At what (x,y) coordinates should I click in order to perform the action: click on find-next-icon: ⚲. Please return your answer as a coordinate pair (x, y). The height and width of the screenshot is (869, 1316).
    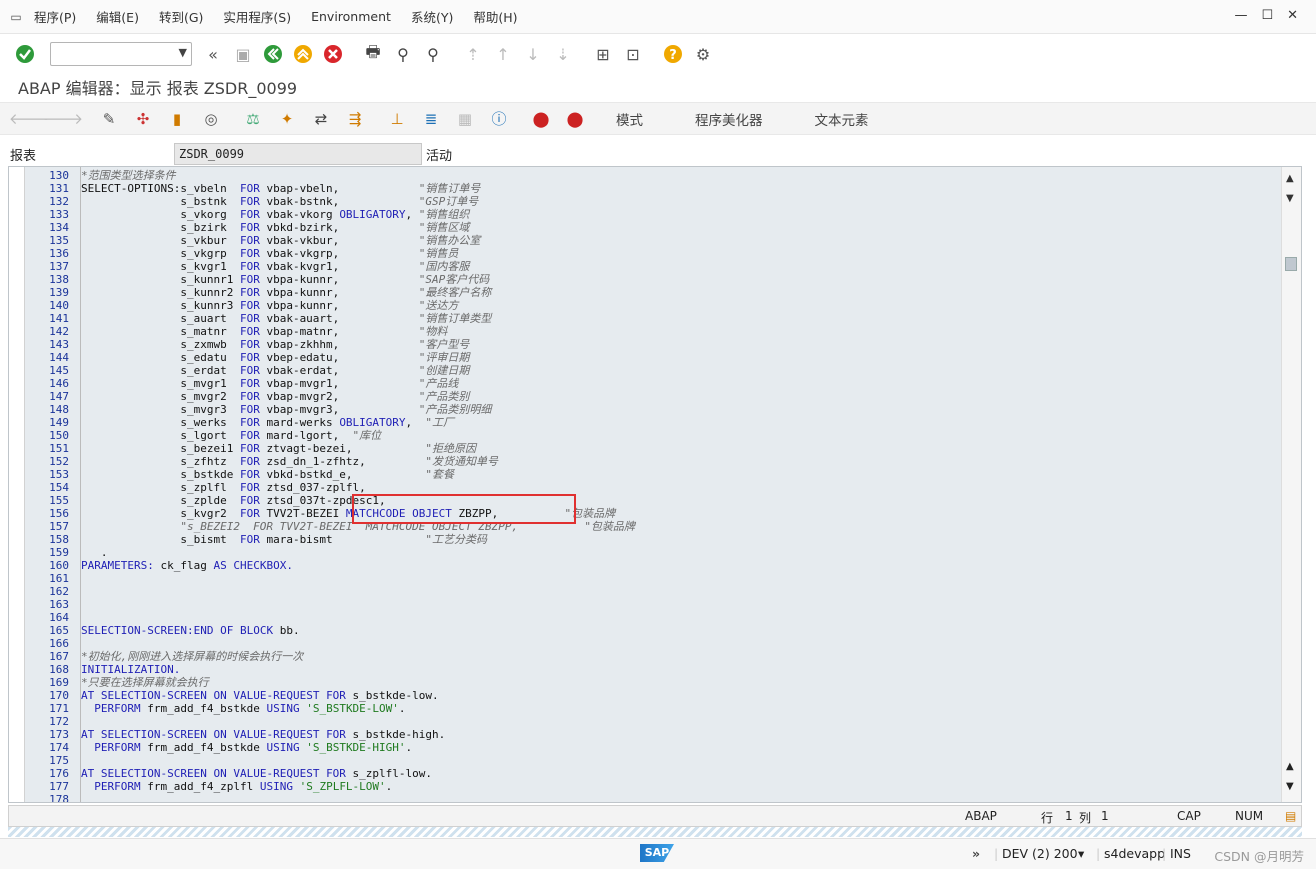
    Looking at the image, I should click on (433, 54).